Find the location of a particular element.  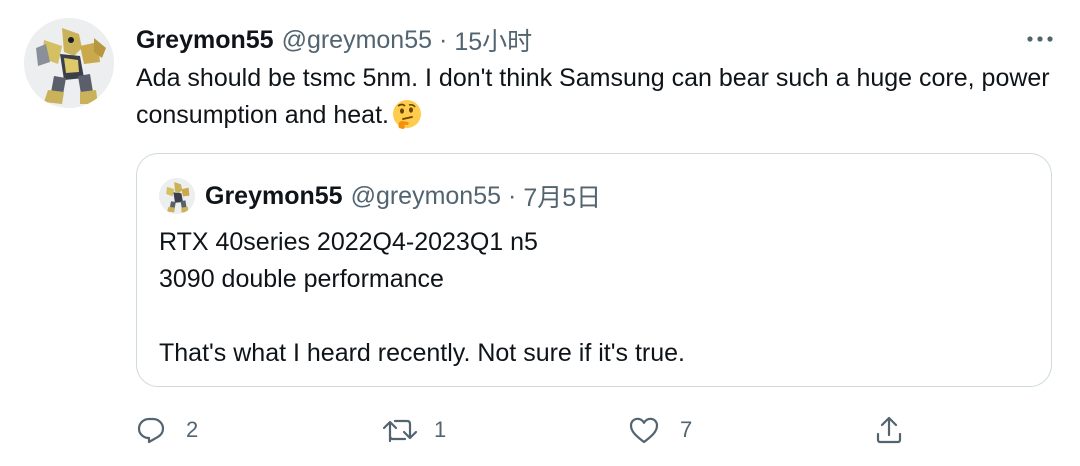

retweet-count: 1 is located at coordinates (440, 429).